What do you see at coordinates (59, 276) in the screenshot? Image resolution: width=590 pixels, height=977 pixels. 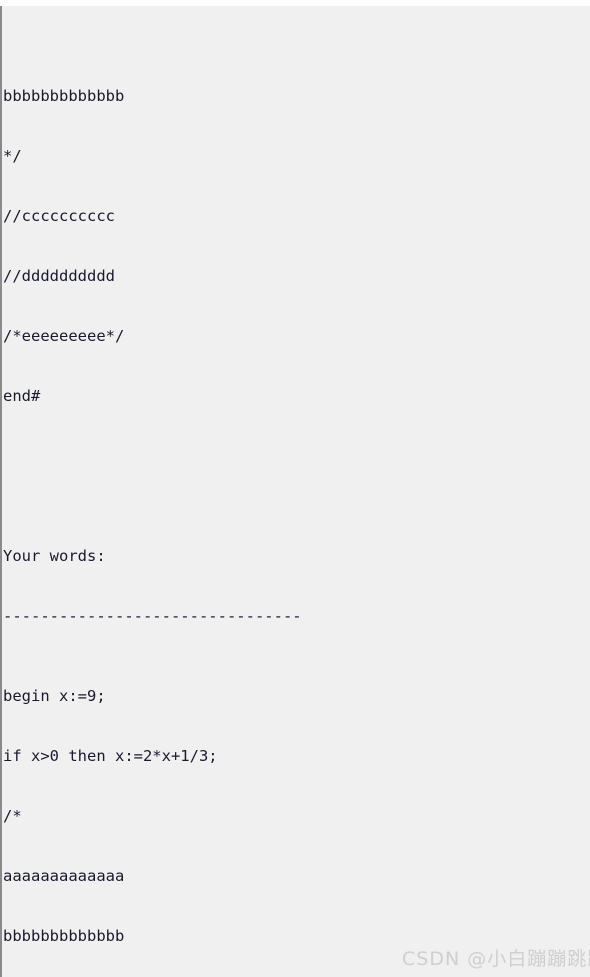 I see `echo-line: //dddddddddd` at bounding box center [59, 276].